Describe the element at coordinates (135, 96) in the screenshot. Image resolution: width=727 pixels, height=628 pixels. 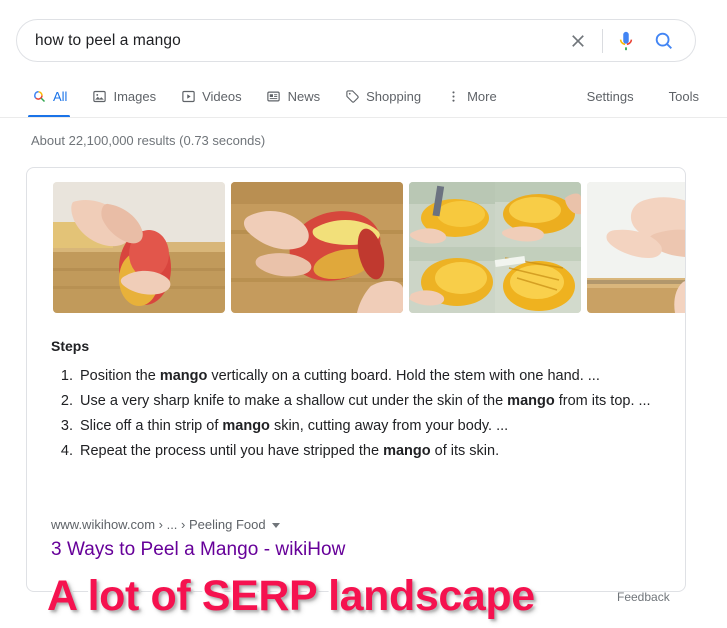
I see `tab-images-label: Images` at that location.